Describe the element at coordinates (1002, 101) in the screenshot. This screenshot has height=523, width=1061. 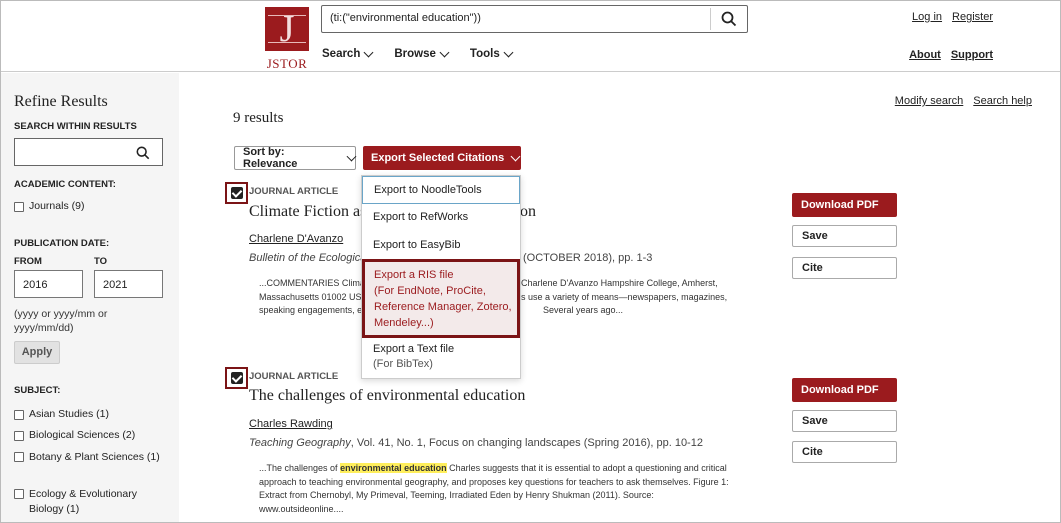
I see `search-help-link: Search help` at that location.